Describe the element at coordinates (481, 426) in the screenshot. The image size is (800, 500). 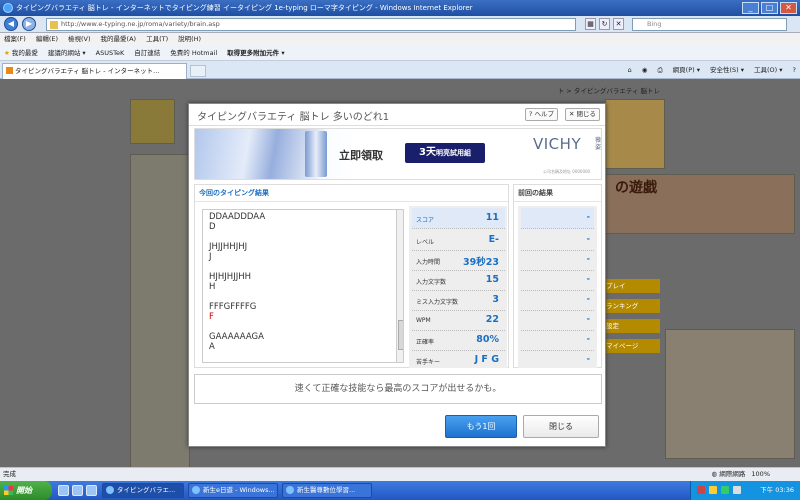
I see `retry-button: もう1回` at that location.